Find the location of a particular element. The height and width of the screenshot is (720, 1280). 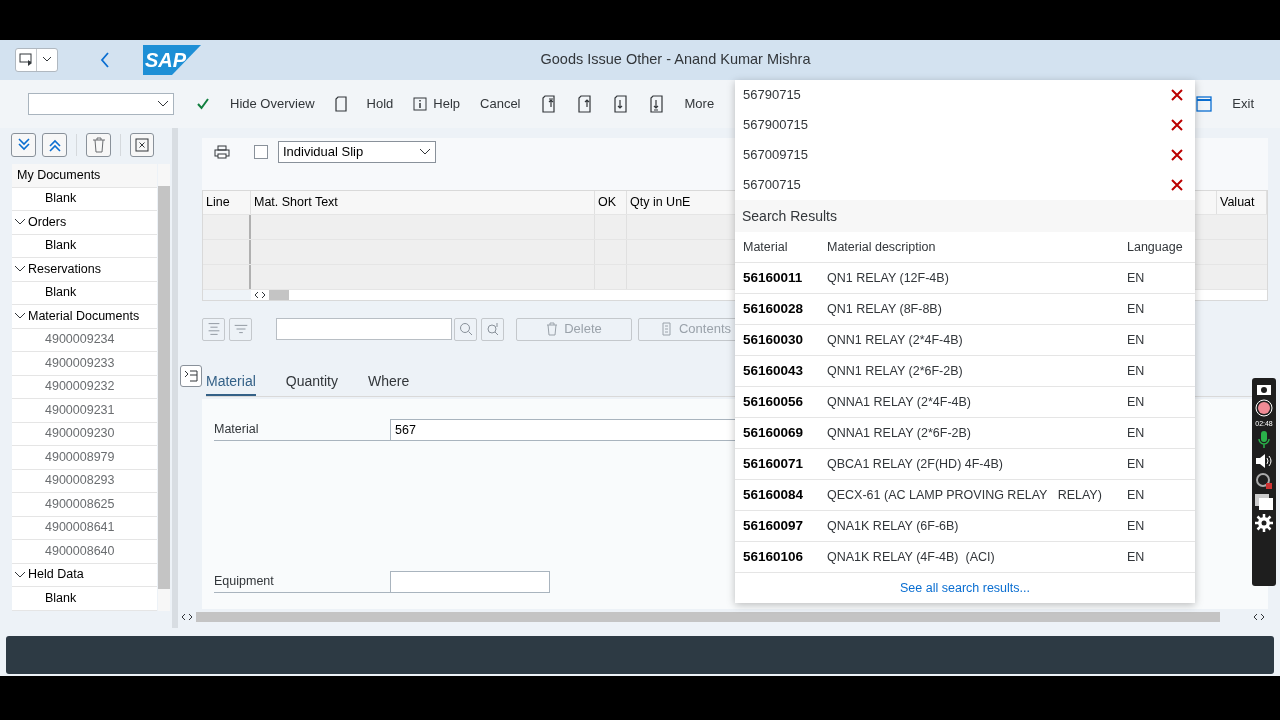

section-heading: Search Results is located at coordinates (965, 216).